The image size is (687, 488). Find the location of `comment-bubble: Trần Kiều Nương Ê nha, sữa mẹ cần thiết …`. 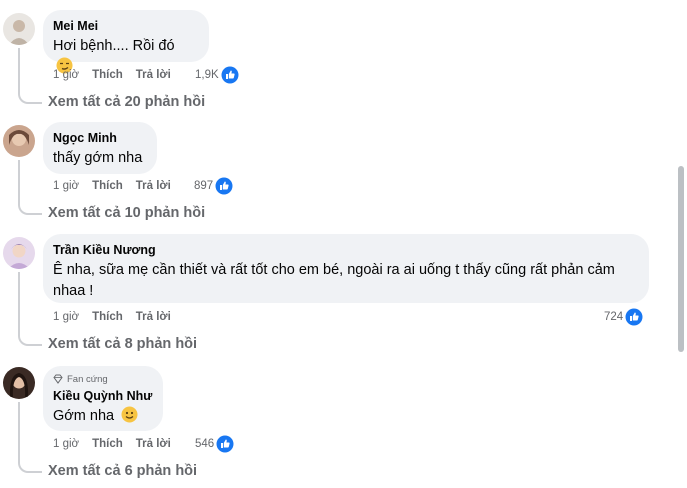

comment-bubble: Trần Kiều Nương Ê nha, sữa mẹ cần thiết … is located at coordinates (346, 268).